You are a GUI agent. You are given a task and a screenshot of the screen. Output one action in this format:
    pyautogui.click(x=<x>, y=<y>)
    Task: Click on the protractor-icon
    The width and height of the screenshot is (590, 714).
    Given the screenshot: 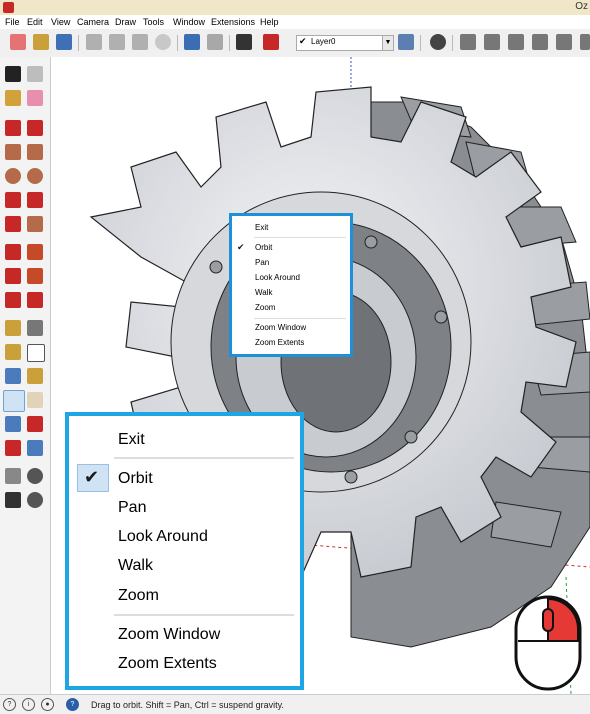 What is the action you would take?
    pyautogui.click(x=13, y=352)
    